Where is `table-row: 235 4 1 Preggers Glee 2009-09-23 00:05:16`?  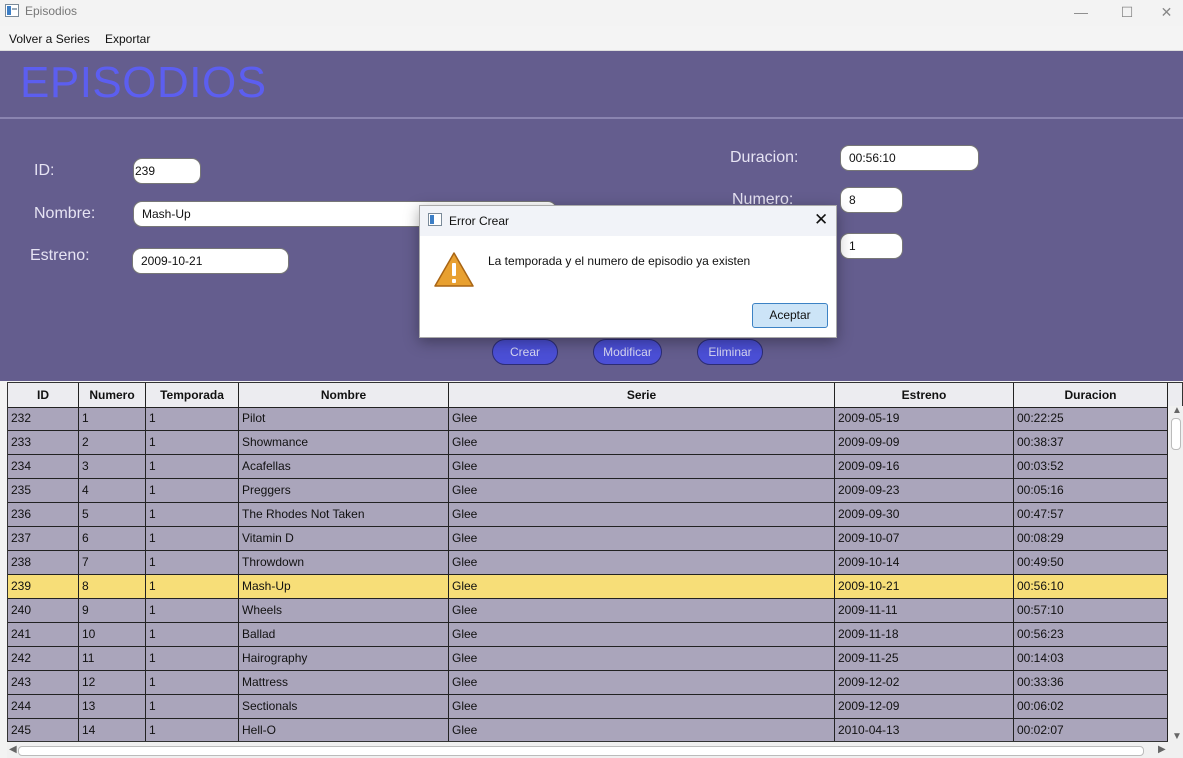
table-row: 235 4 1 Preggers Glee 2009-09-23 00:05:16 is located at coordinates (588, 491).